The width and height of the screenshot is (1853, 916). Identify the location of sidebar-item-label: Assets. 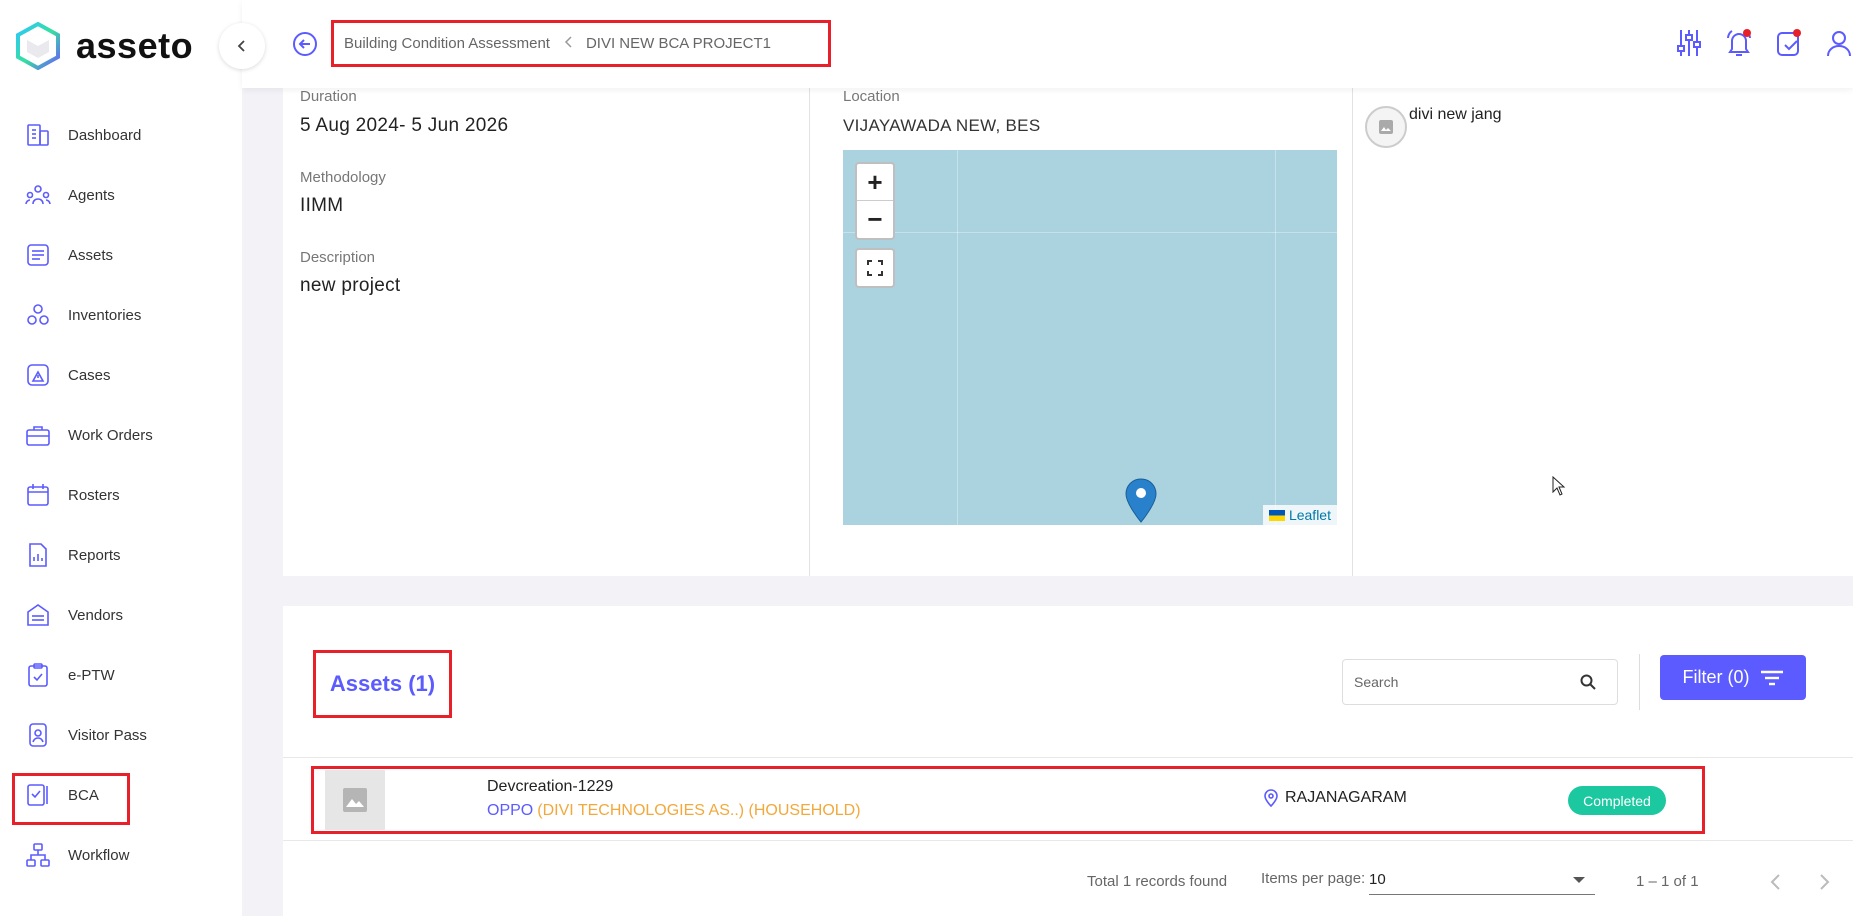
(91, 255).